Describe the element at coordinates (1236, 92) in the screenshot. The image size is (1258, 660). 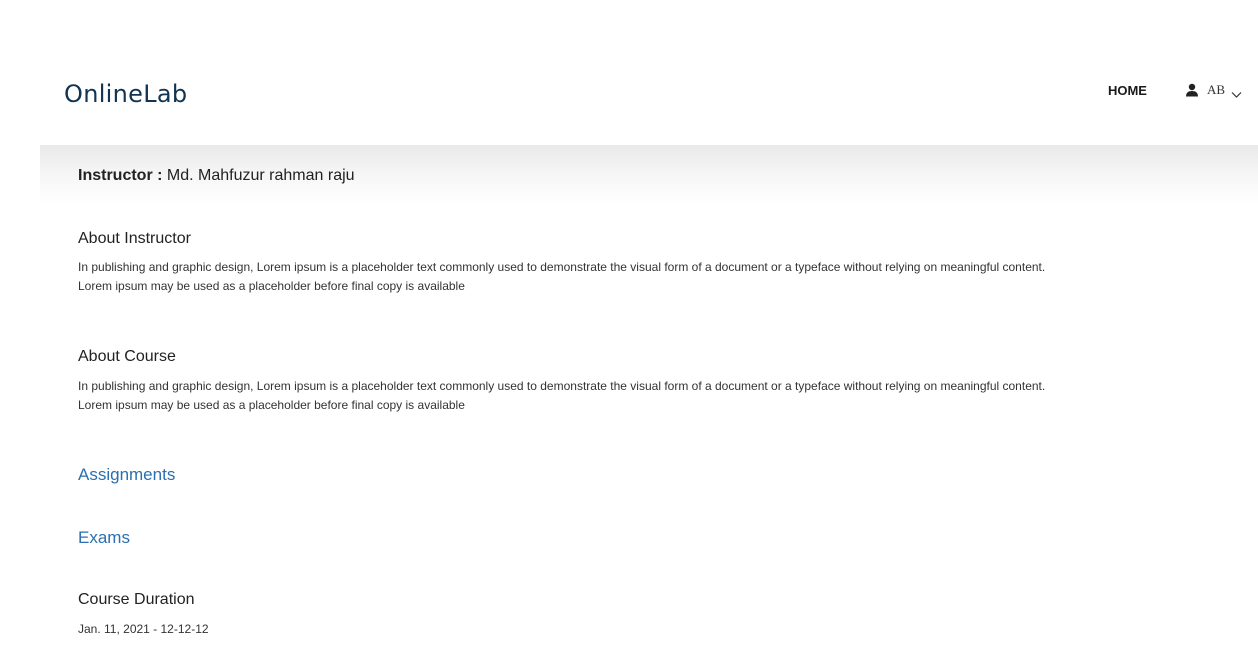
I see `chevron-down-icon` at that location.